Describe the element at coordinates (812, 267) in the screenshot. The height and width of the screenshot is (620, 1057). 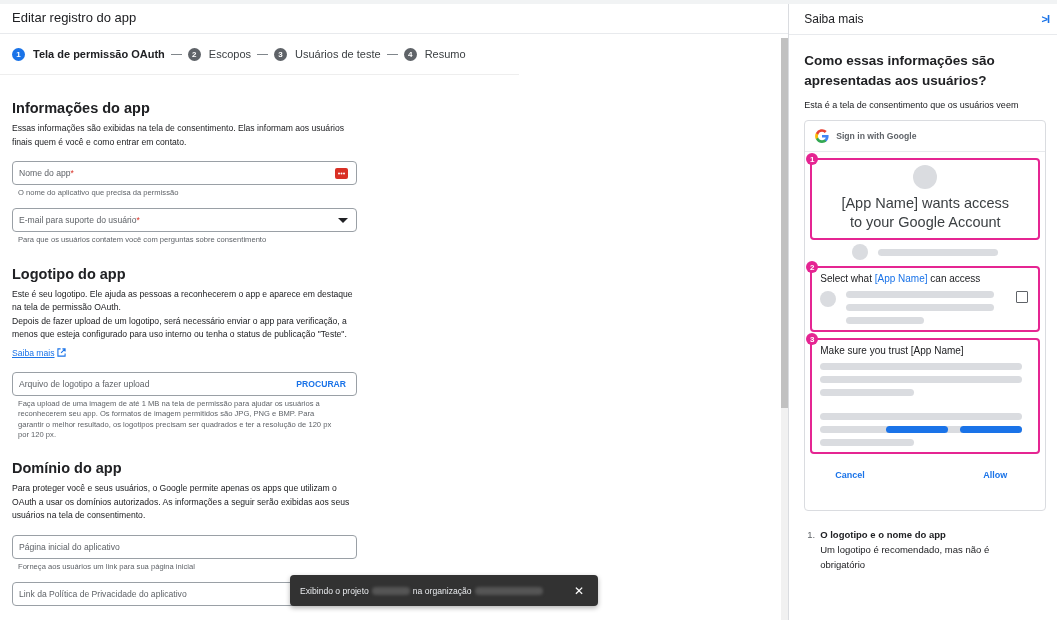
I see `number-badge: 2` at that location.